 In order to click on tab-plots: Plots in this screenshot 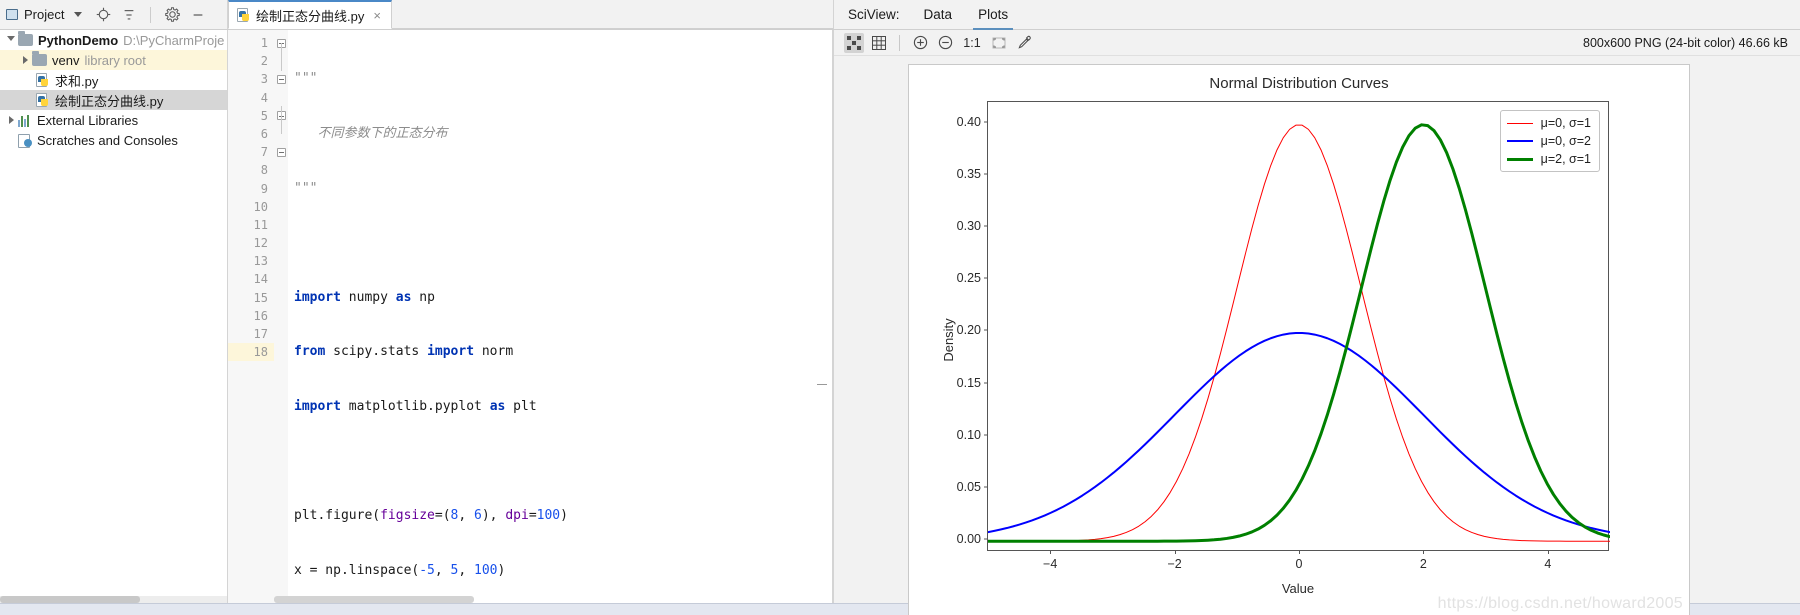, I will do `click(993, 16)`.